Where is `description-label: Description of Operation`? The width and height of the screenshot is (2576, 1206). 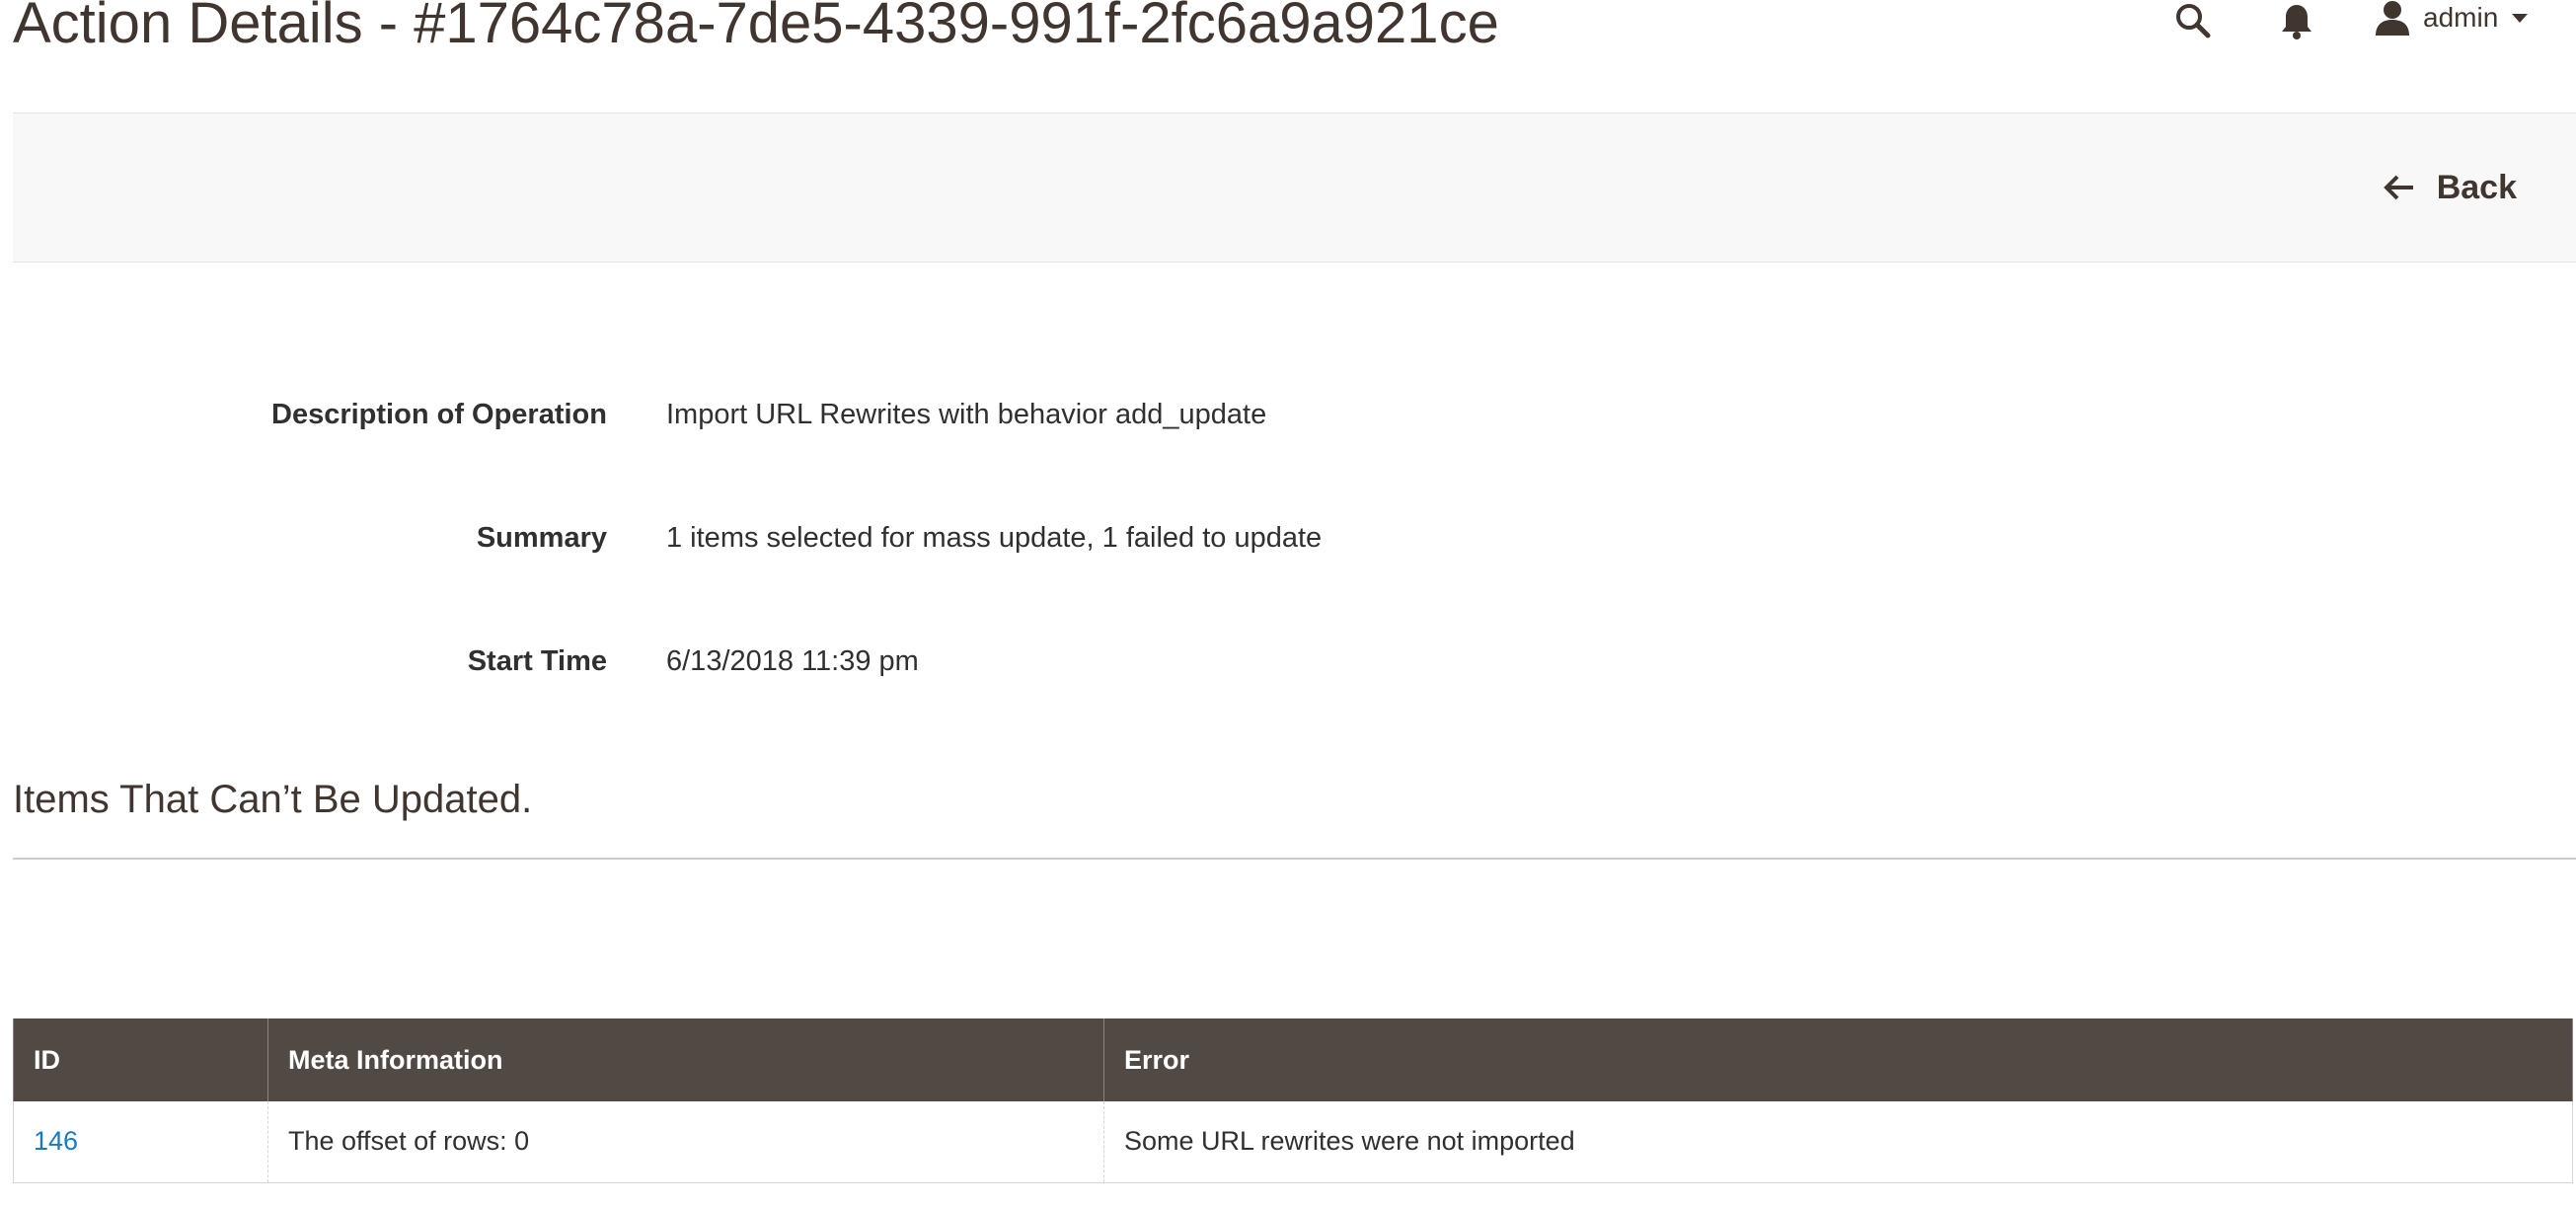 description-label: Description of Operation is located at coordinates (439, 414).